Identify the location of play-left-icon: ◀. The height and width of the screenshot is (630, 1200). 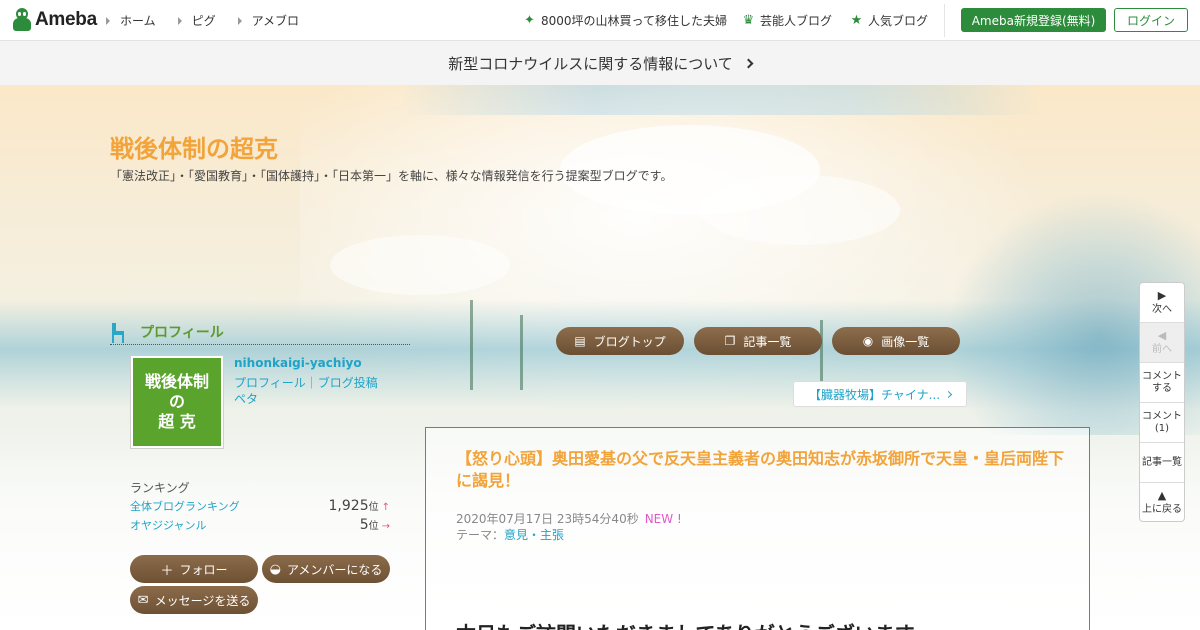
(1162, 335).